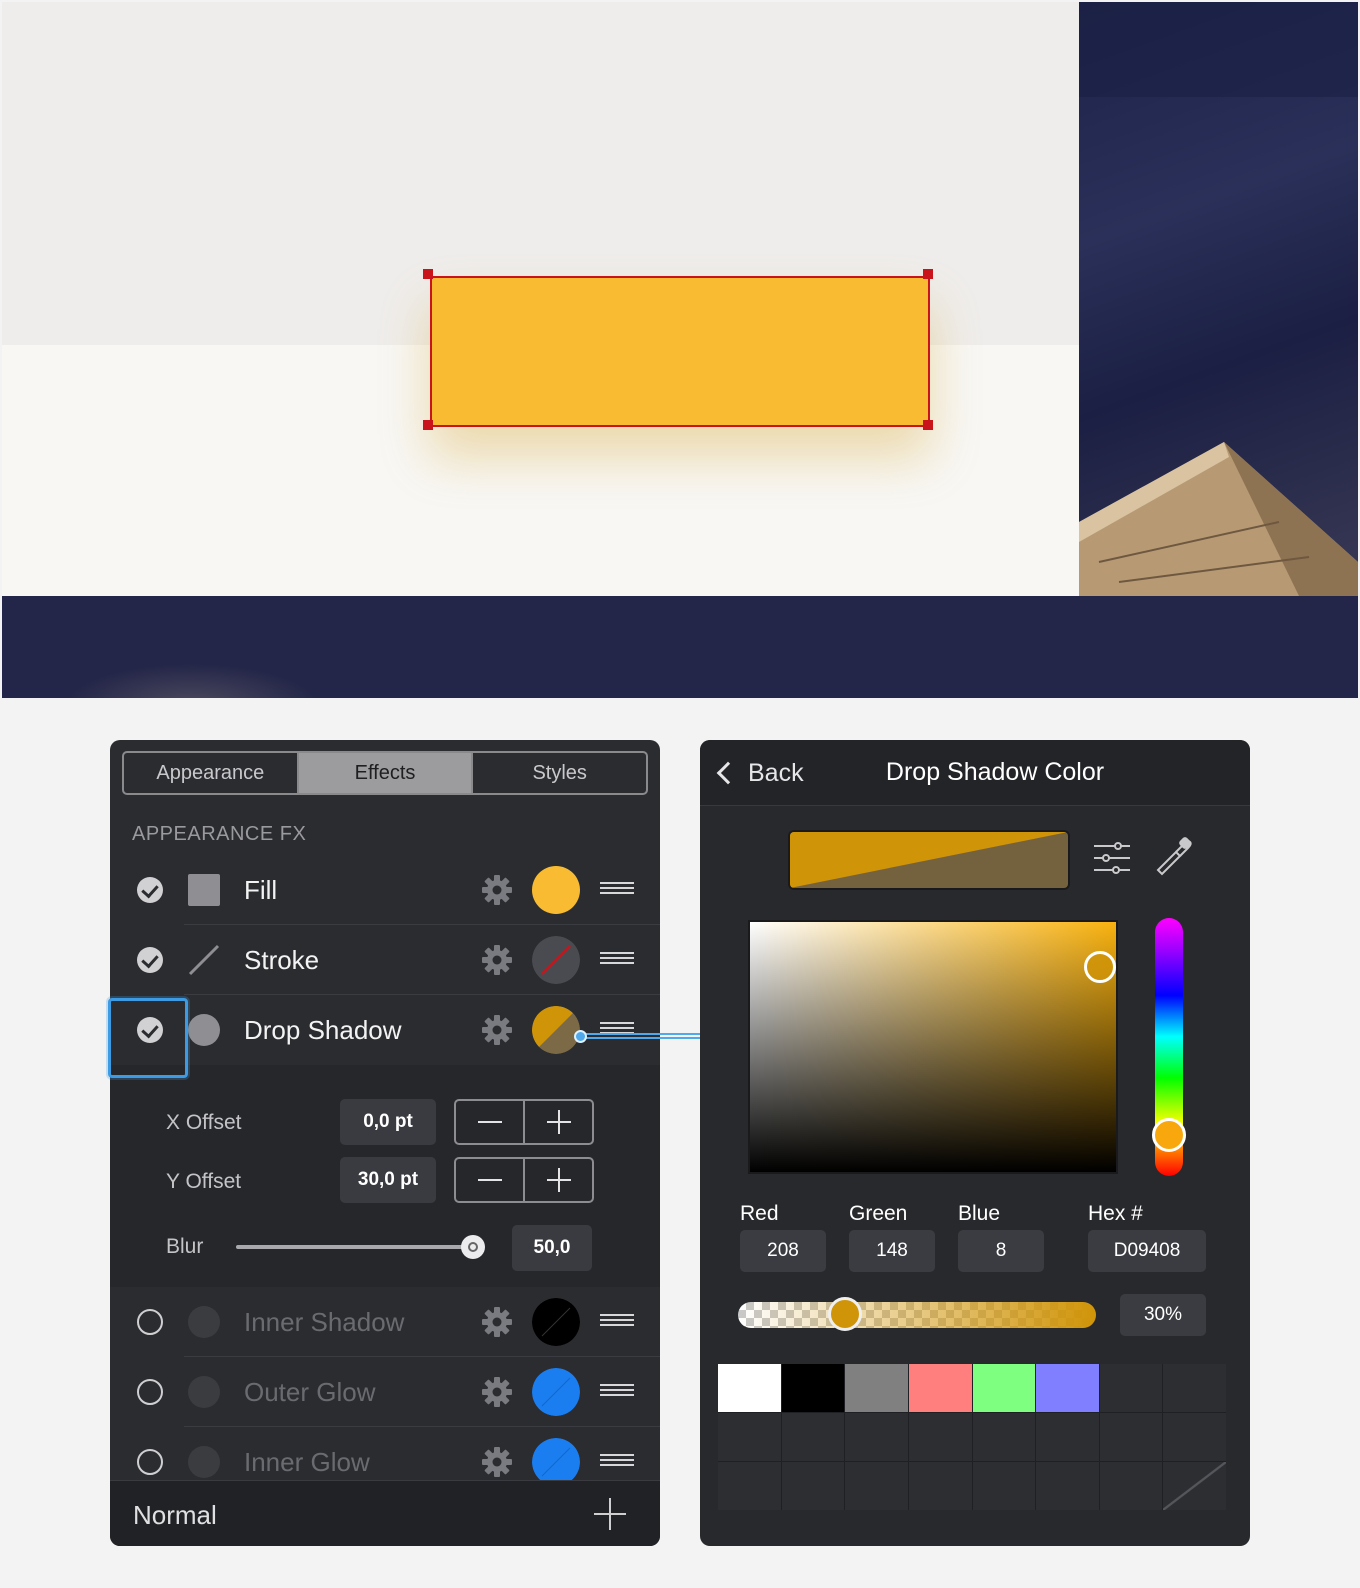 The height and width of the screenshot is (1588, 1360). Describe the element at coordinates (680, 647) in the screenshot. I see `background-photo-bottom` at that location.